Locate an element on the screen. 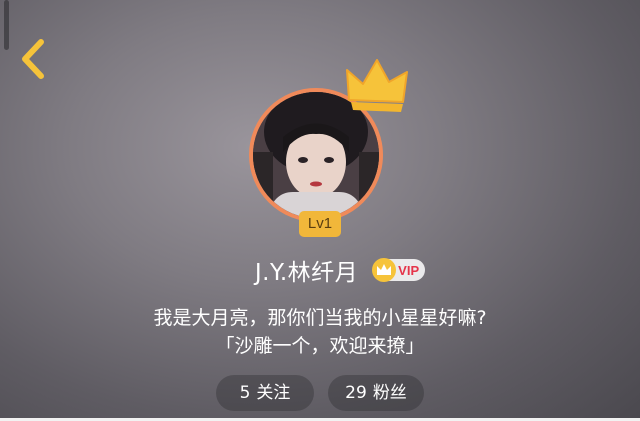  stats-row: 5 关注 29 粉丝 is located at coordinates (320, 393).